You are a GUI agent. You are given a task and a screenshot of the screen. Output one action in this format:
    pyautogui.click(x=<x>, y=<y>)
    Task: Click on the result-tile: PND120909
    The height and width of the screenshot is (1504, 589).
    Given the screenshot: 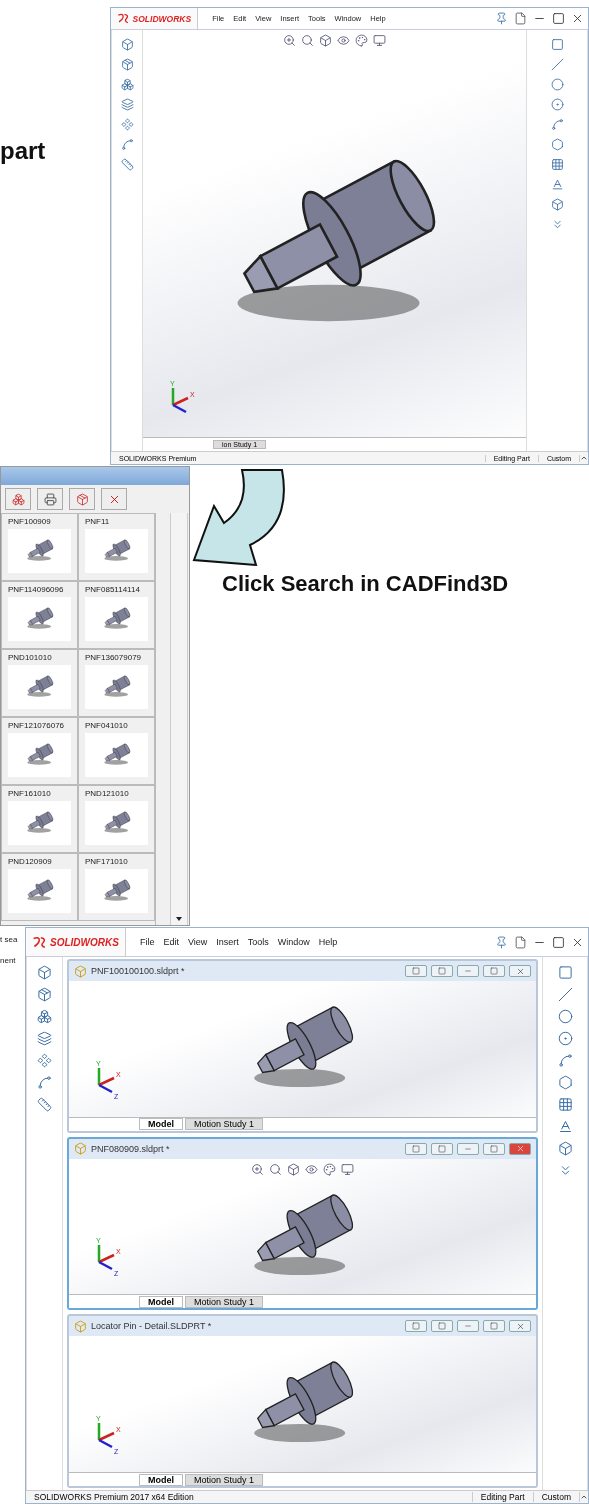 What is the action you would take?
    pyautogui.click(x=39, y=887)
    